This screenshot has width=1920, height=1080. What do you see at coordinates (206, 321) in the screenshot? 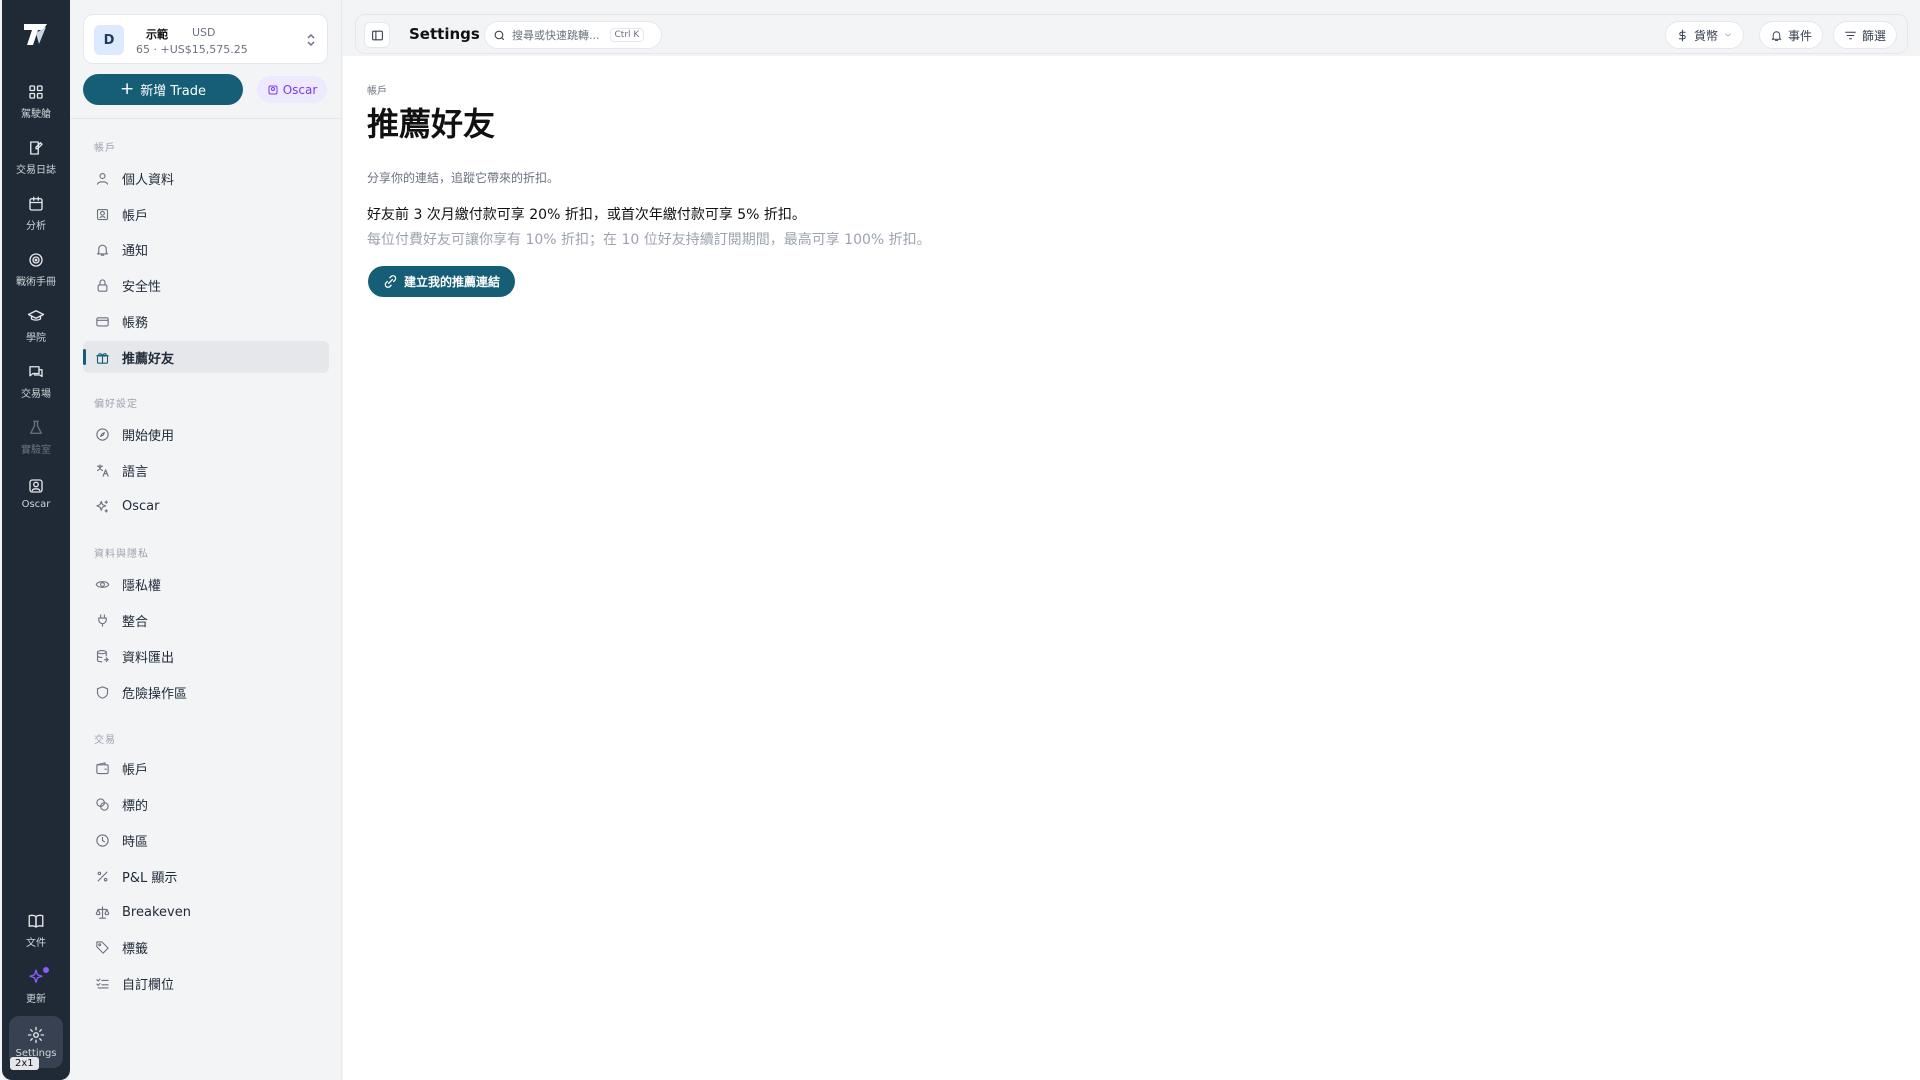
I see `sidebar-item-billing: 帳務` at bounding box center [206, 321].